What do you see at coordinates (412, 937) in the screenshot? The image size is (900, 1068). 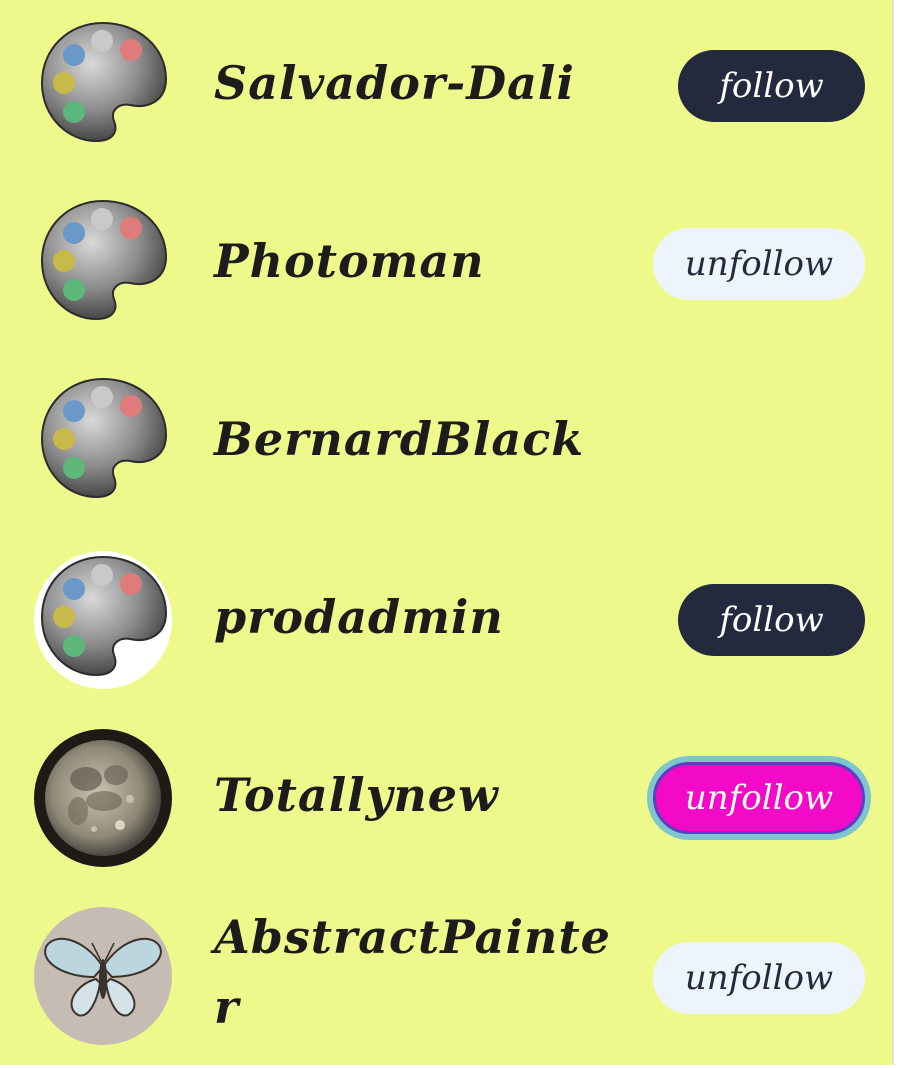 I see `user-name-line: AbstractPainte` at bounding box center [412, 937].